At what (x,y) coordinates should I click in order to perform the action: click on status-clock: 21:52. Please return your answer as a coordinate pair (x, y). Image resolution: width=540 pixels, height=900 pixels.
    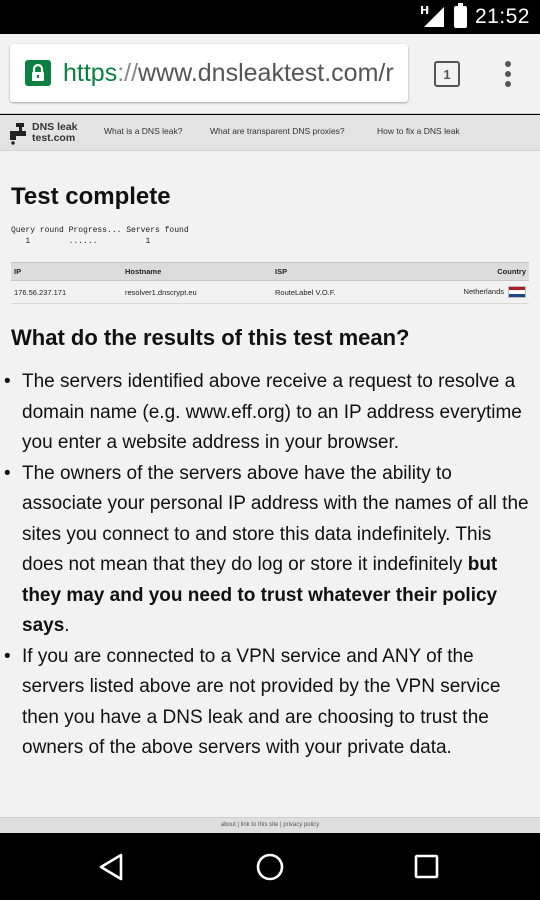
    Looking at the image, I should click on (502, 16).